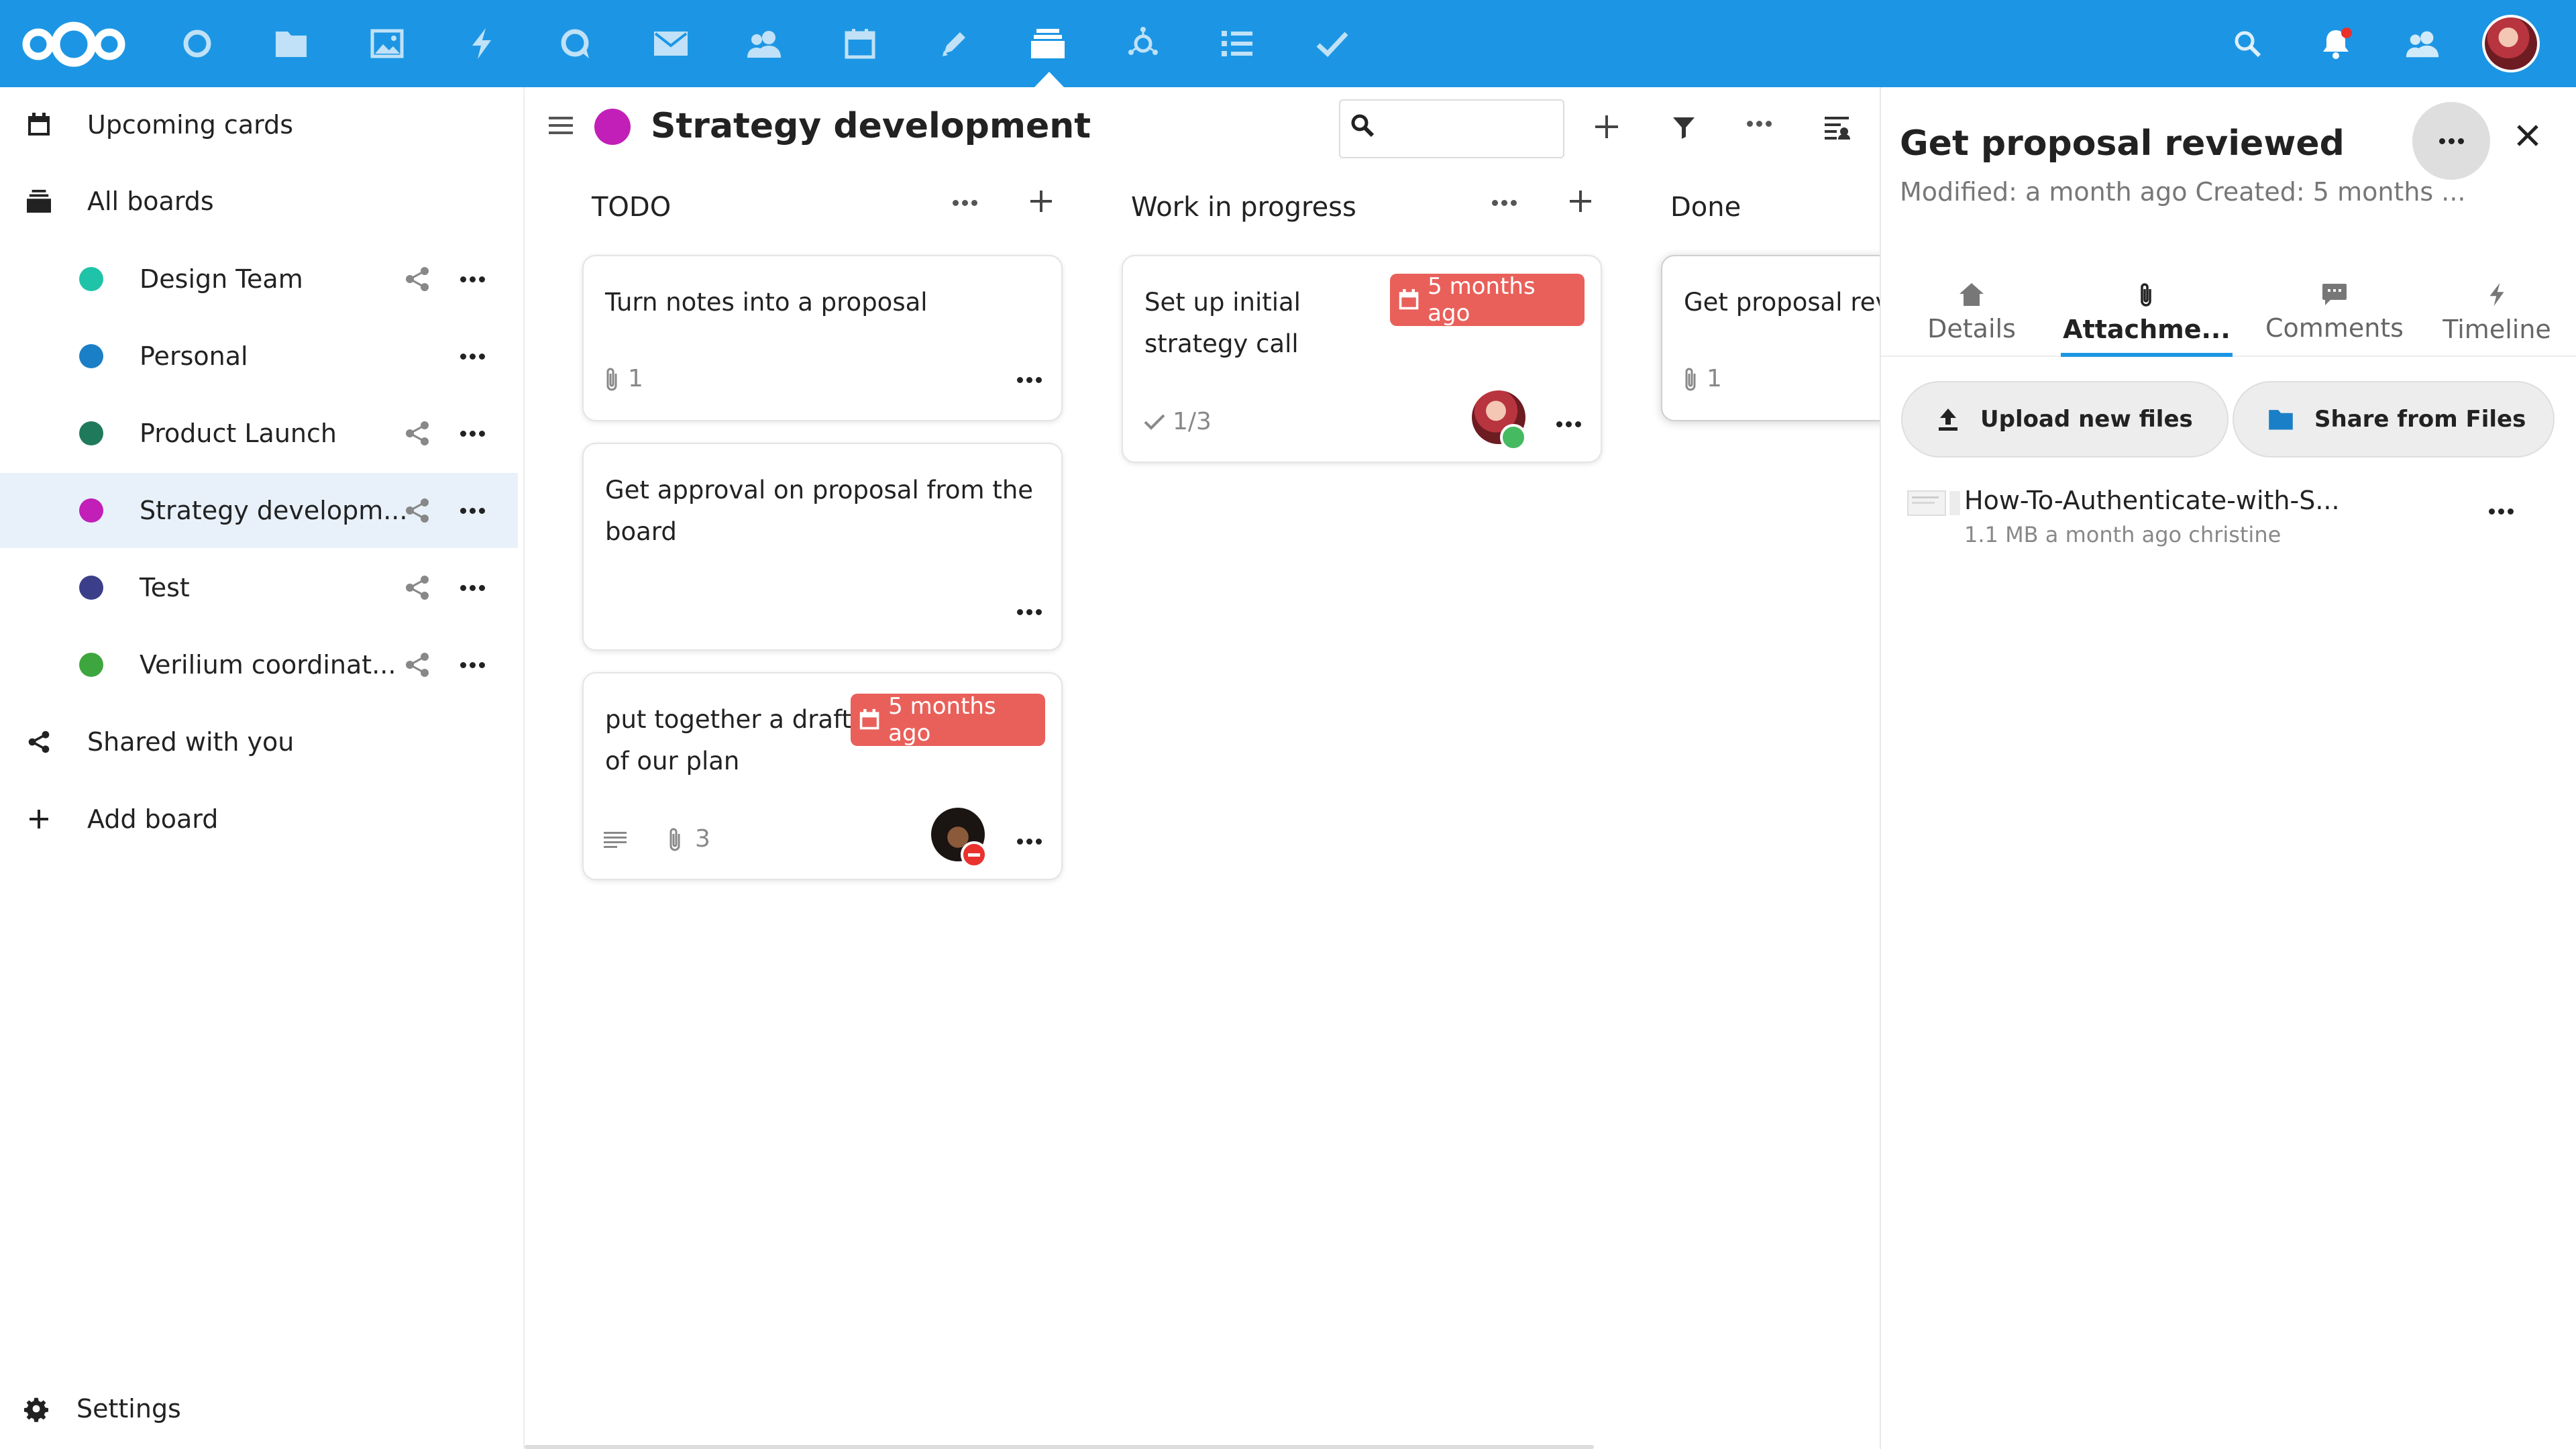 Image resolution: width=2576 pixels, height=1449 pixels. I want to click on card-turn-notes: Turn notes into a proposal 1, so click(822, 338).